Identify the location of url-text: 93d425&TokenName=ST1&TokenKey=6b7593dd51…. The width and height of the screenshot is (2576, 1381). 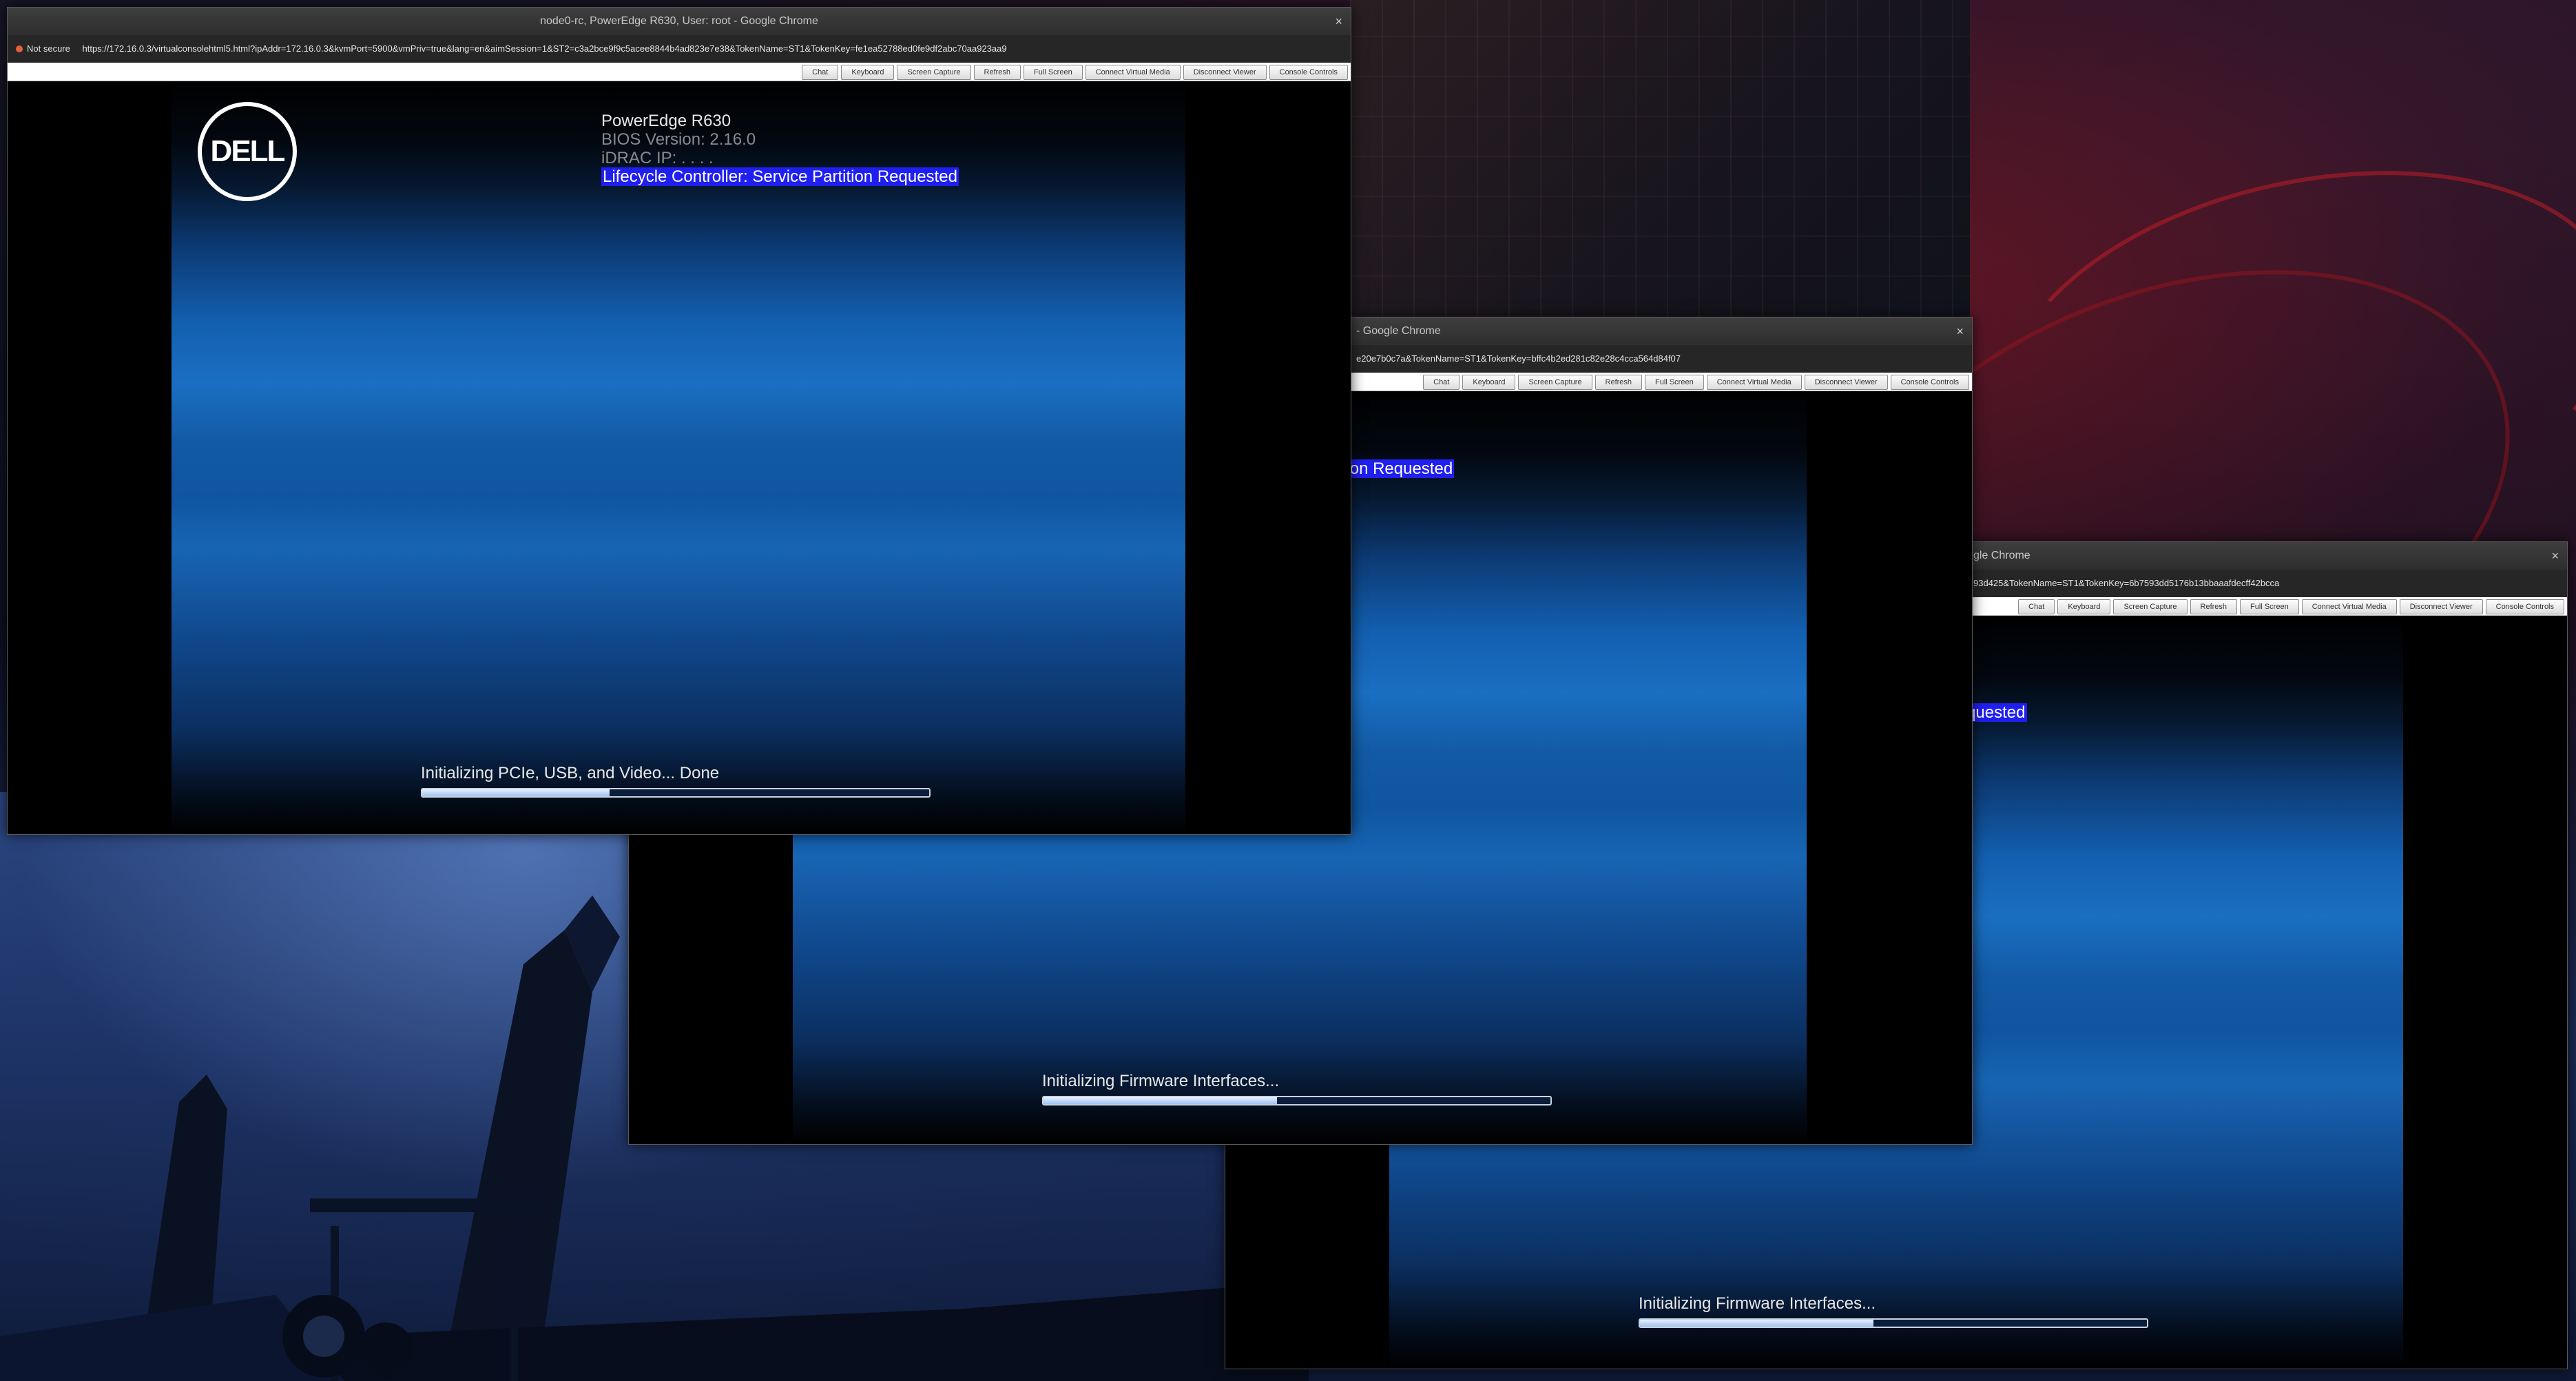
(2126, 583).